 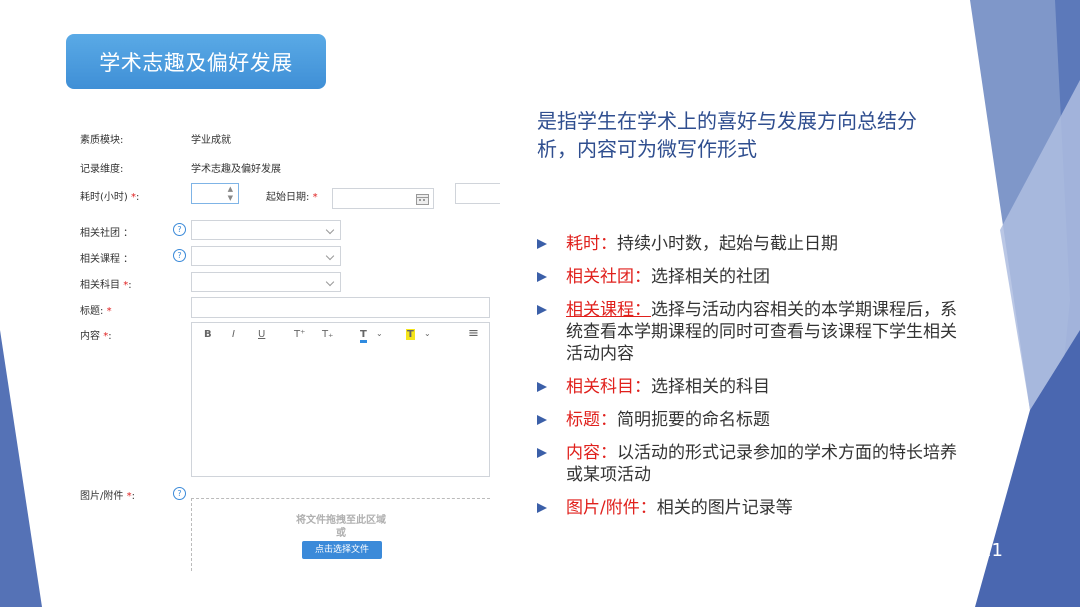 I want to click on bullet-item: 标题：简明扼要的命名标题, so click(x=747, y=420).